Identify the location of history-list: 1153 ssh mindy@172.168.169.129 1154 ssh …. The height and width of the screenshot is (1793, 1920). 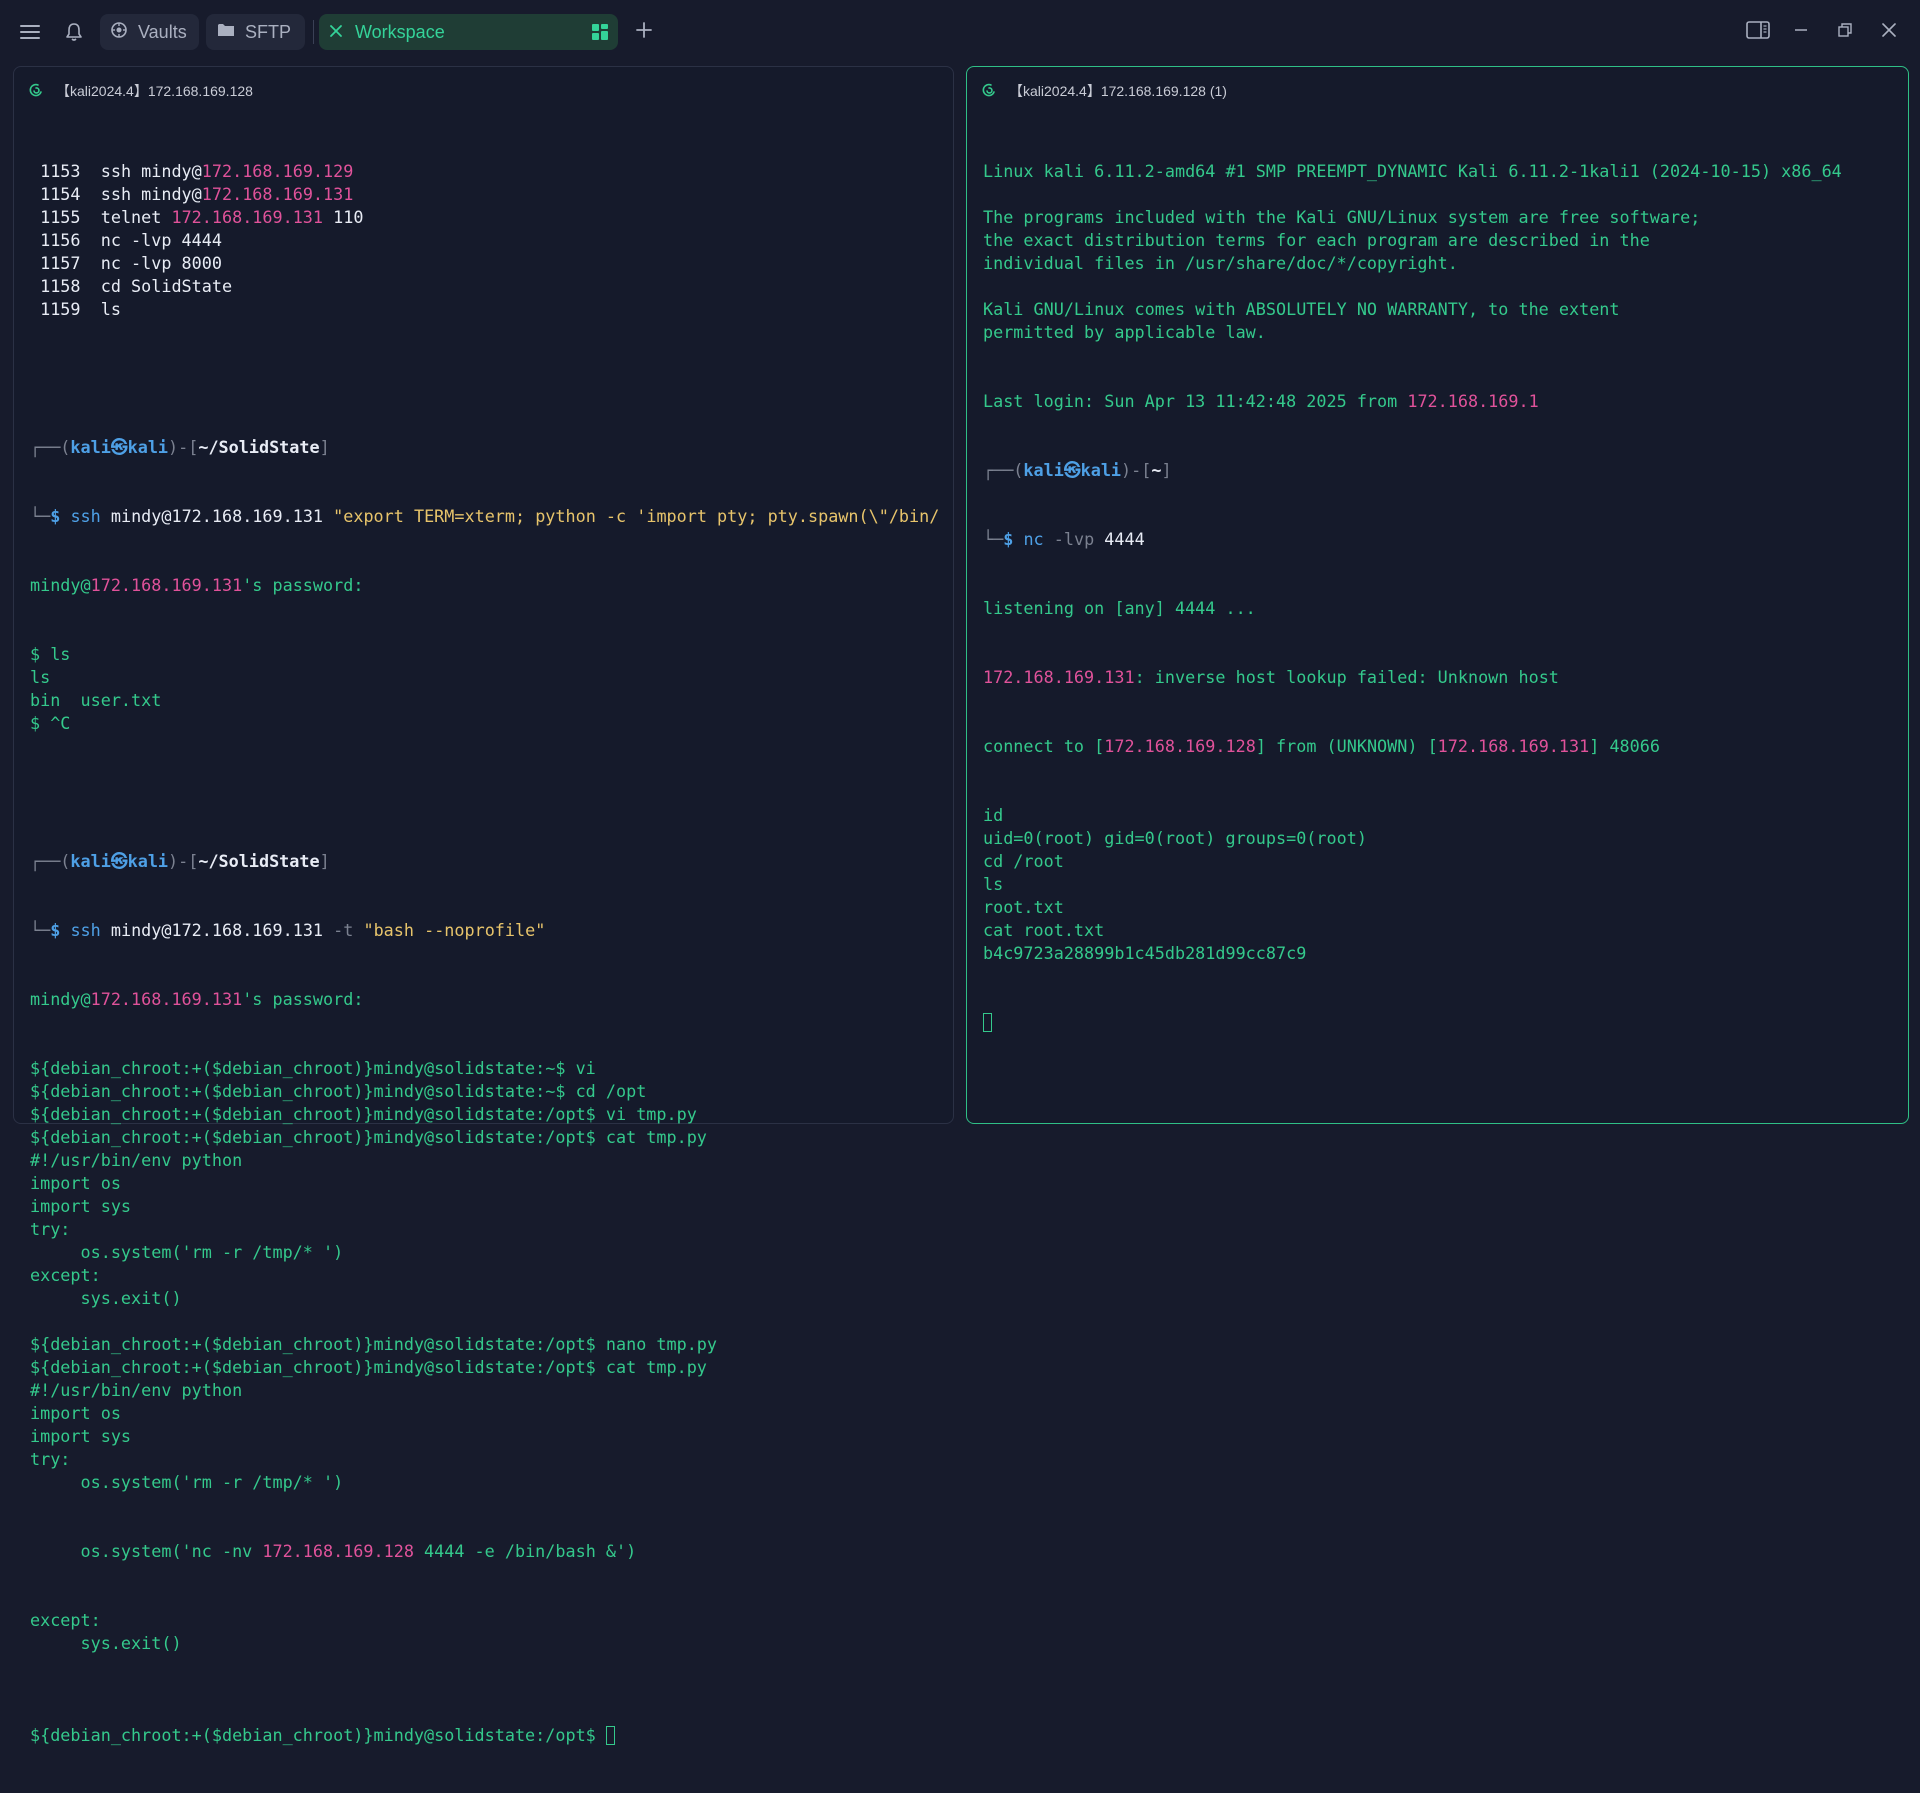
(487, 240).